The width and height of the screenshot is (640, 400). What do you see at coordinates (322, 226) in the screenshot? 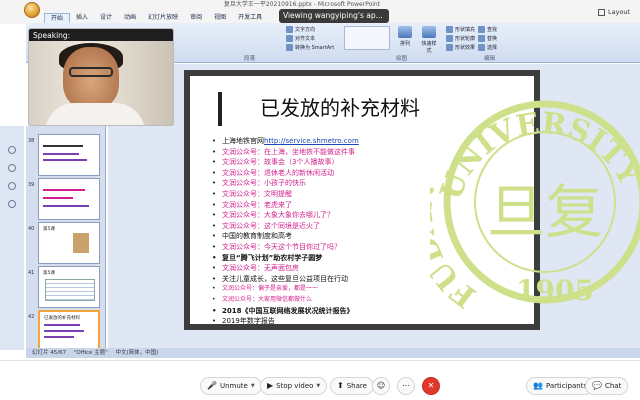
I see `slide-bullet-item: 文润公众号：这个同境是近火了` at bounding box center [322, 226].